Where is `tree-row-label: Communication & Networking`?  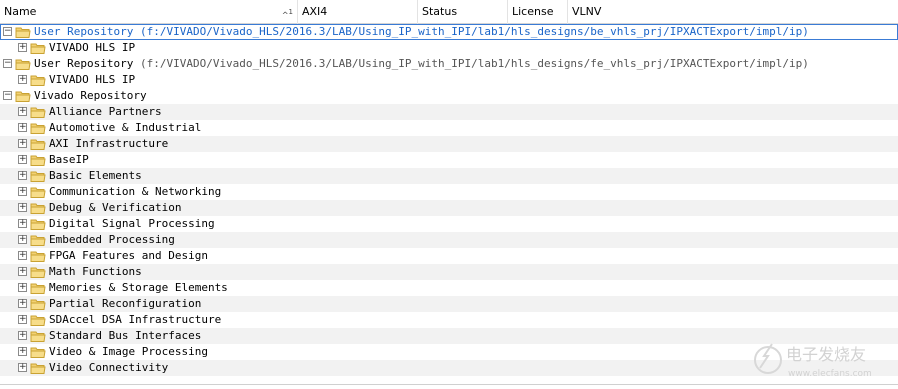 tree-row-label: Communication & Networking is located at coordinates (135, 192).